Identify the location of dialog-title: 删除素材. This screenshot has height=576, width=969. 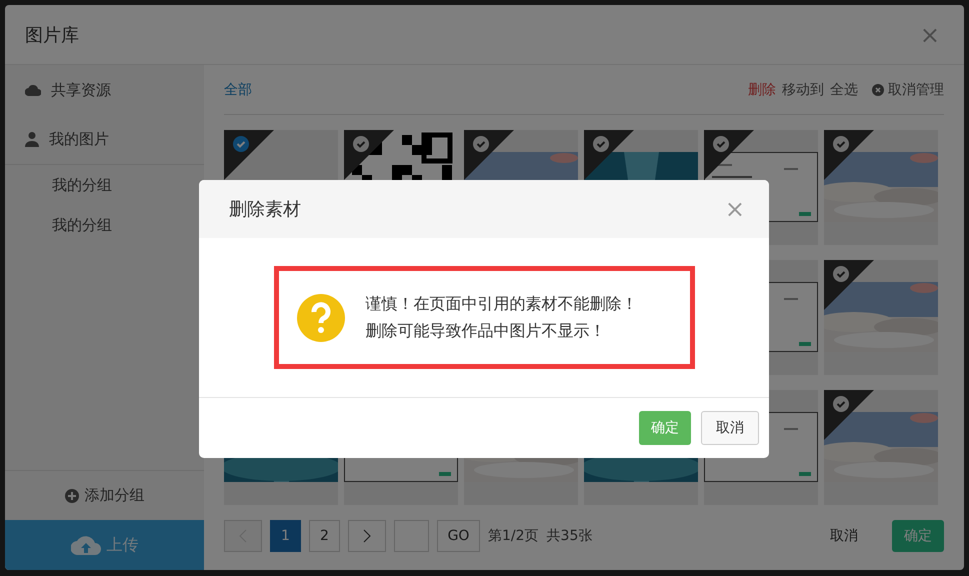
(265, 209).